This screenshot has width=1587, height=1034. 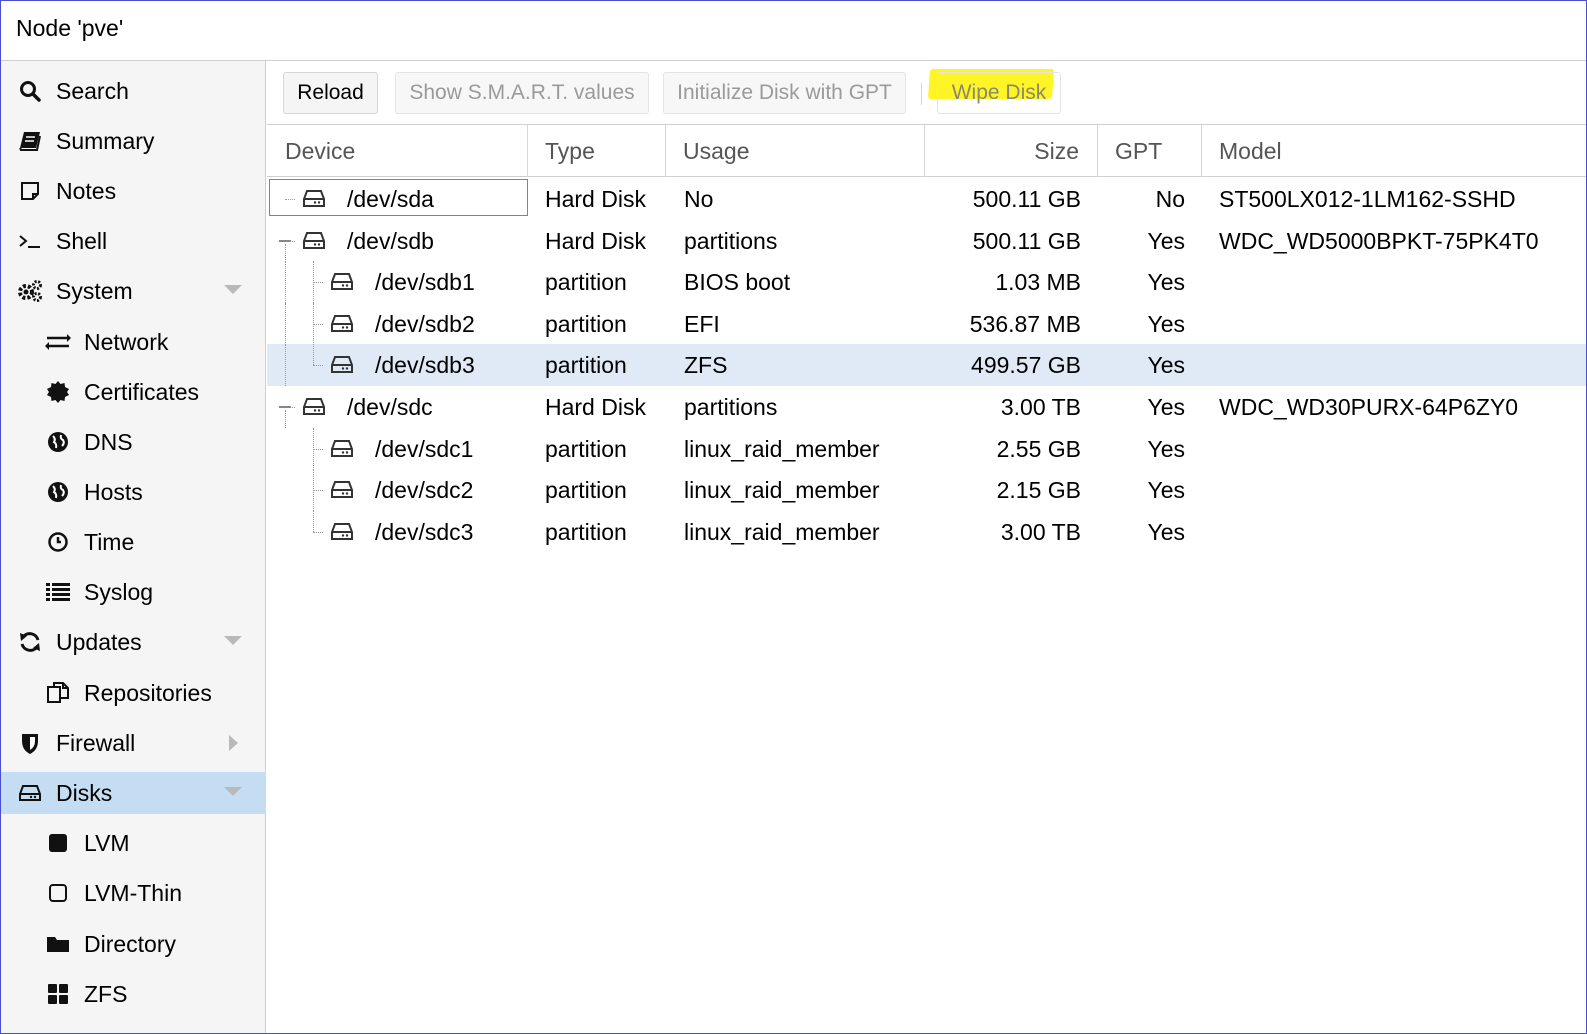 I want to click on wipe-disk-button: Wipe Disk, so click(x=999, y=93).